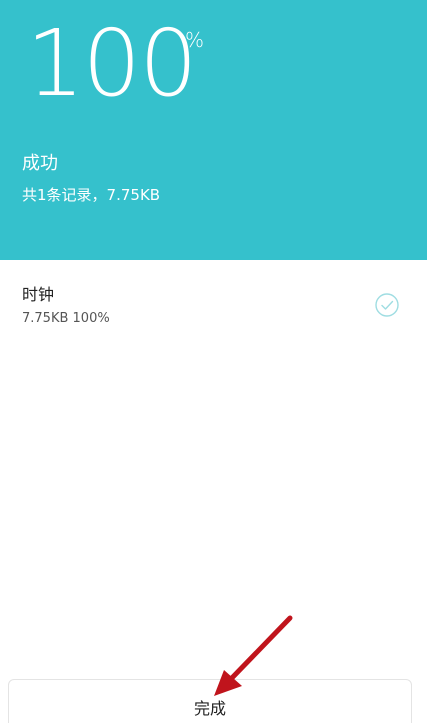 This screenshot has width=427, height=723. I want to click on item-name: 时钟, so click(38, 294).